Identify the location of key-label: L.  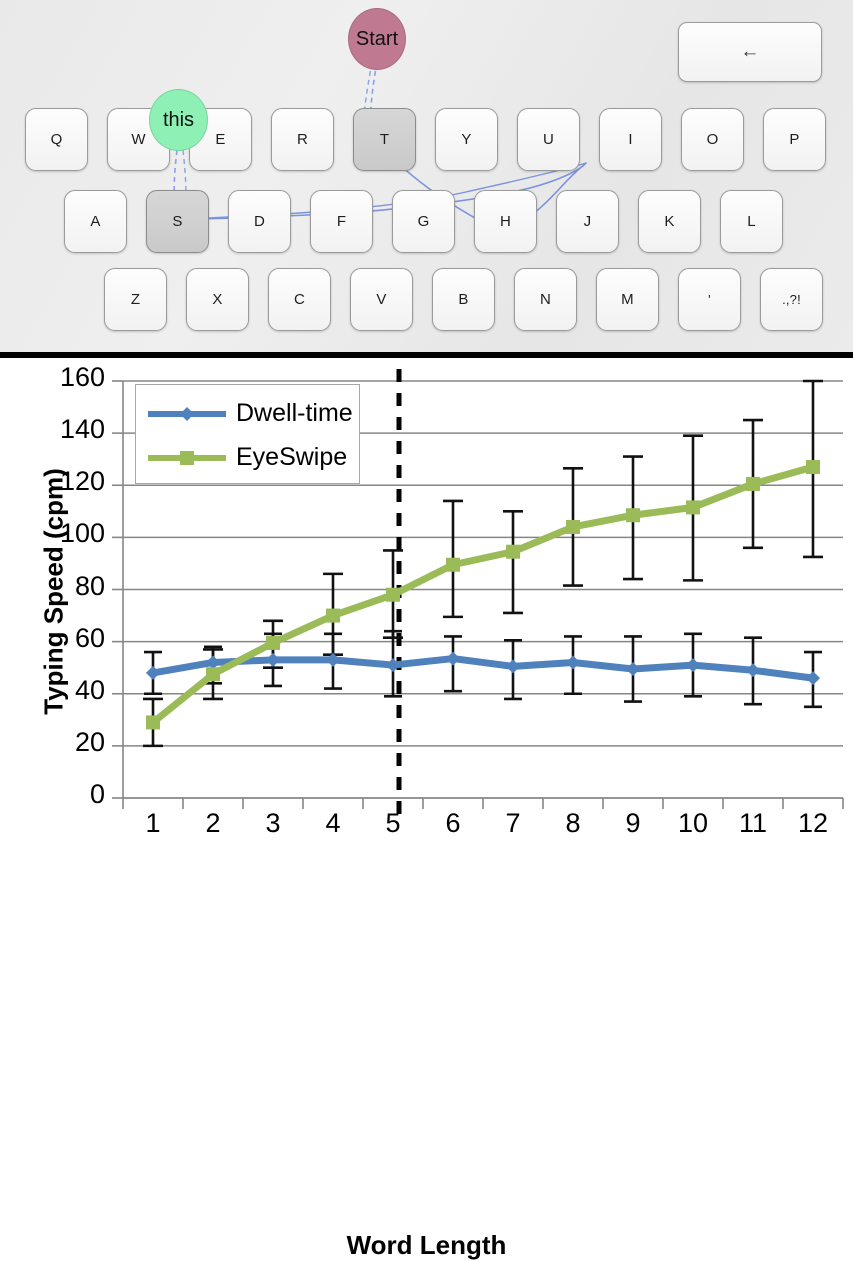
(751, 221).